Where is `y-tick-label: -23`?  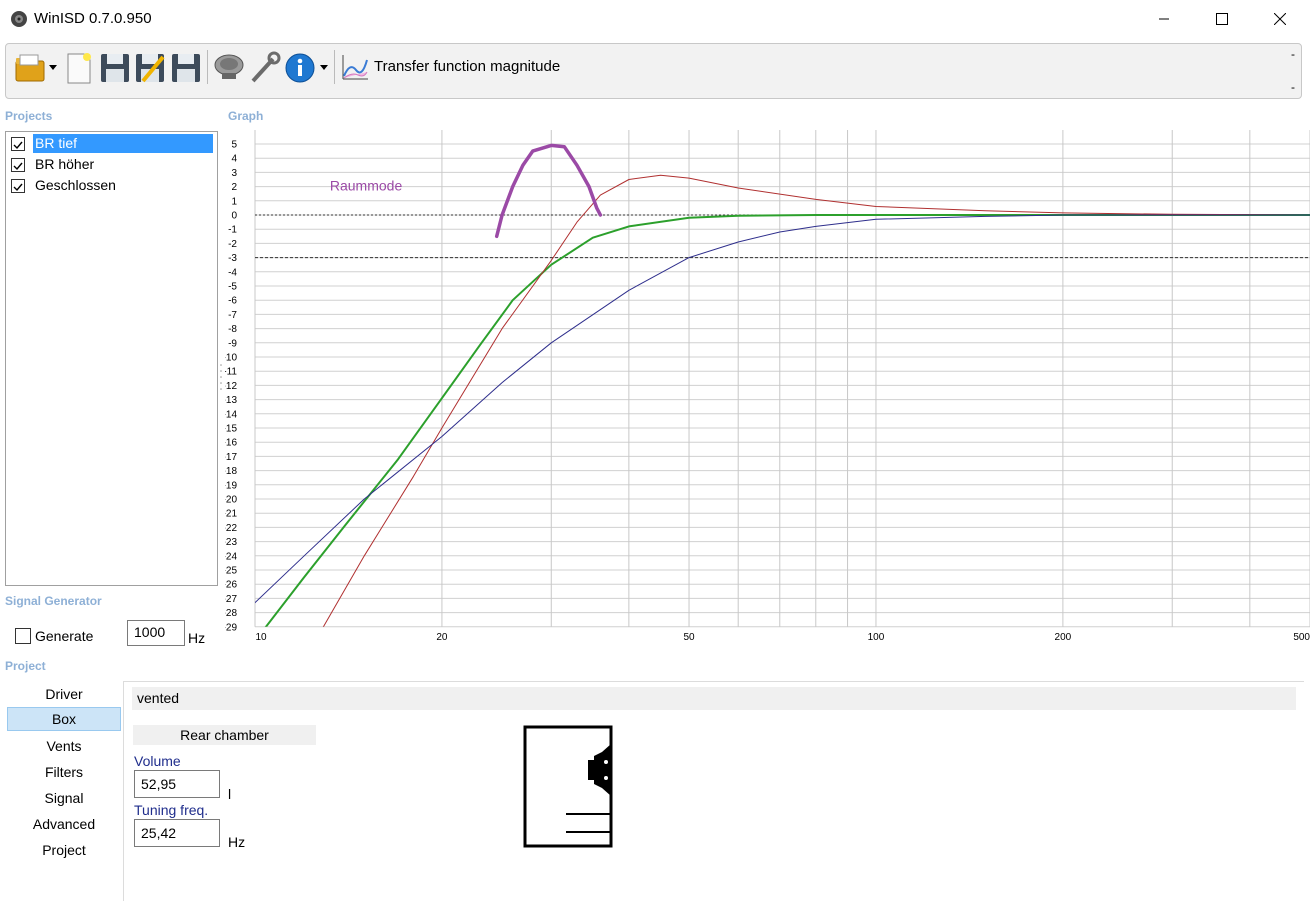 y-tick-label: -23 is located at coordinates (231, 542).